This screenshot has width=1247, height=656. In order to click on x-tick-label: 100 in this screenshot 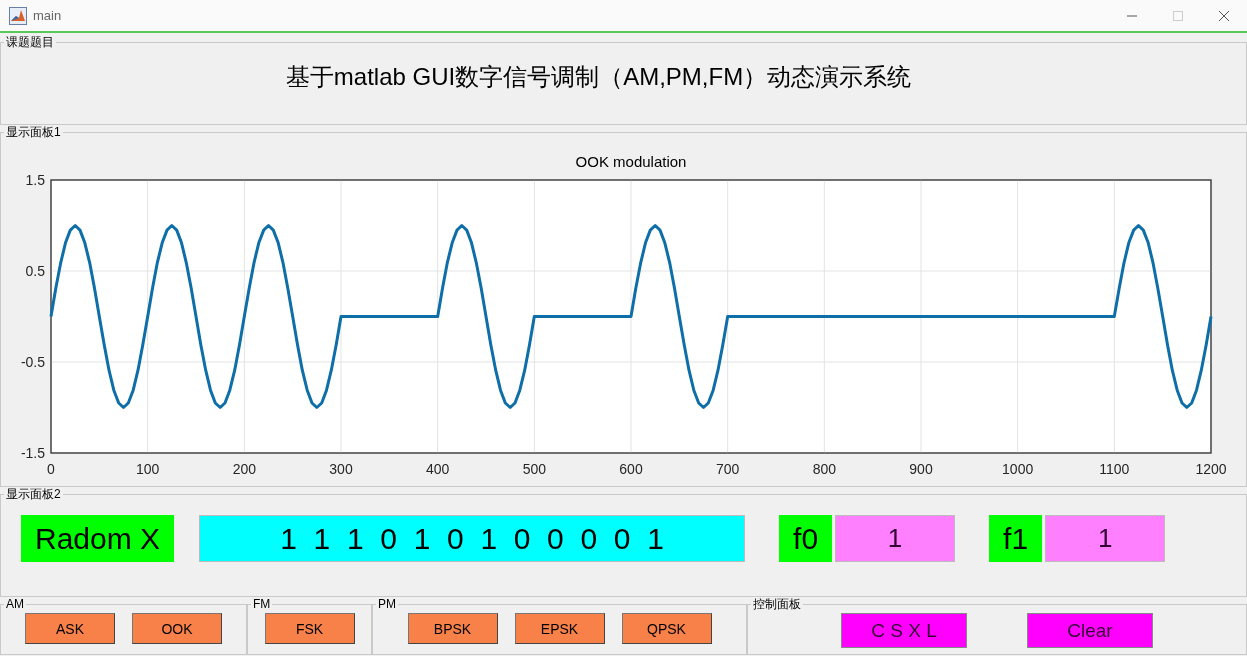, I will do `click(148, 469)`.